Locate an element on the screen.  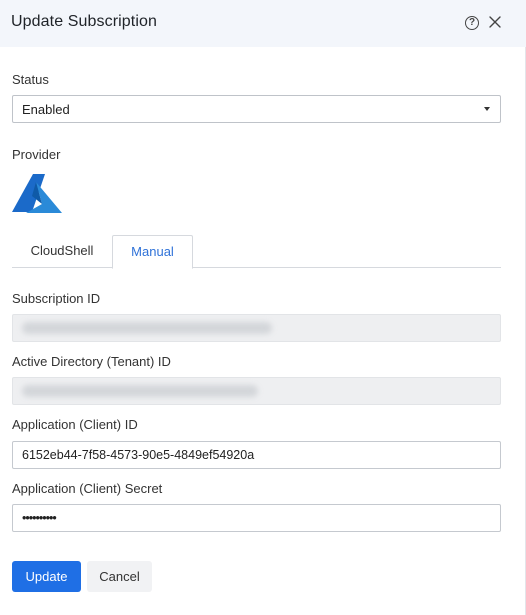
status-select: Enabled is located at coordinates (256, 109).